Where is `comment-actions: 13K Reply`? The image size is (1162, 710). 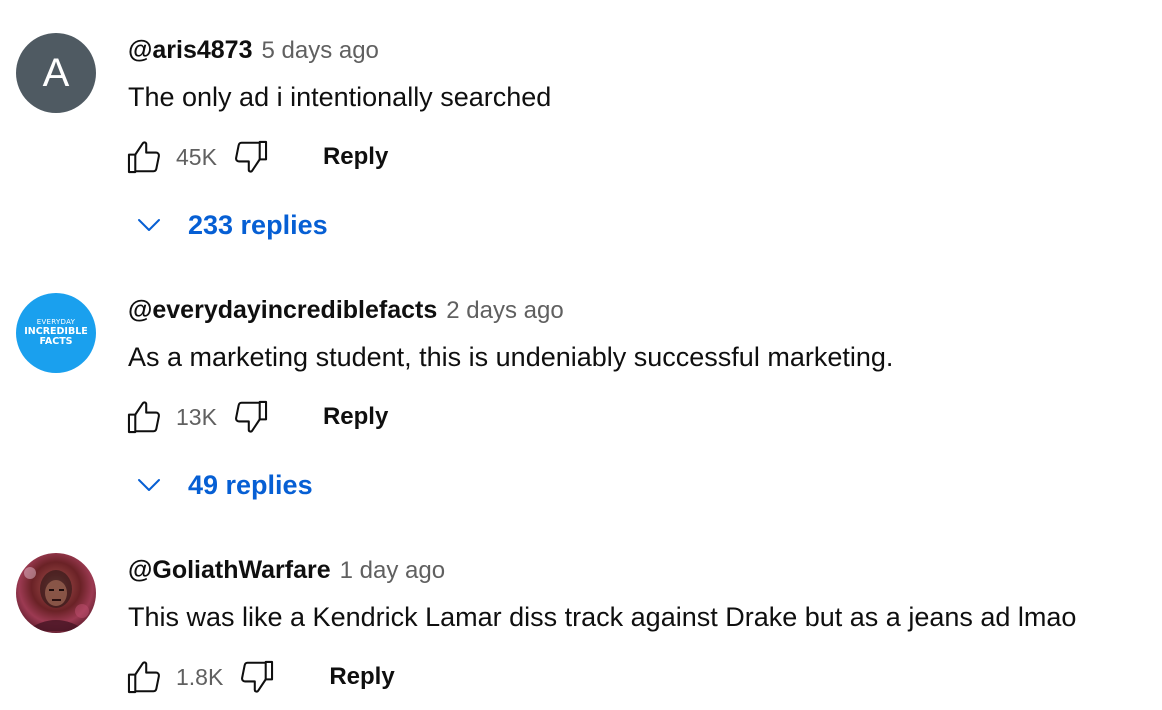 comment-actions: 13K Reply is located at coordinates (256, 417).